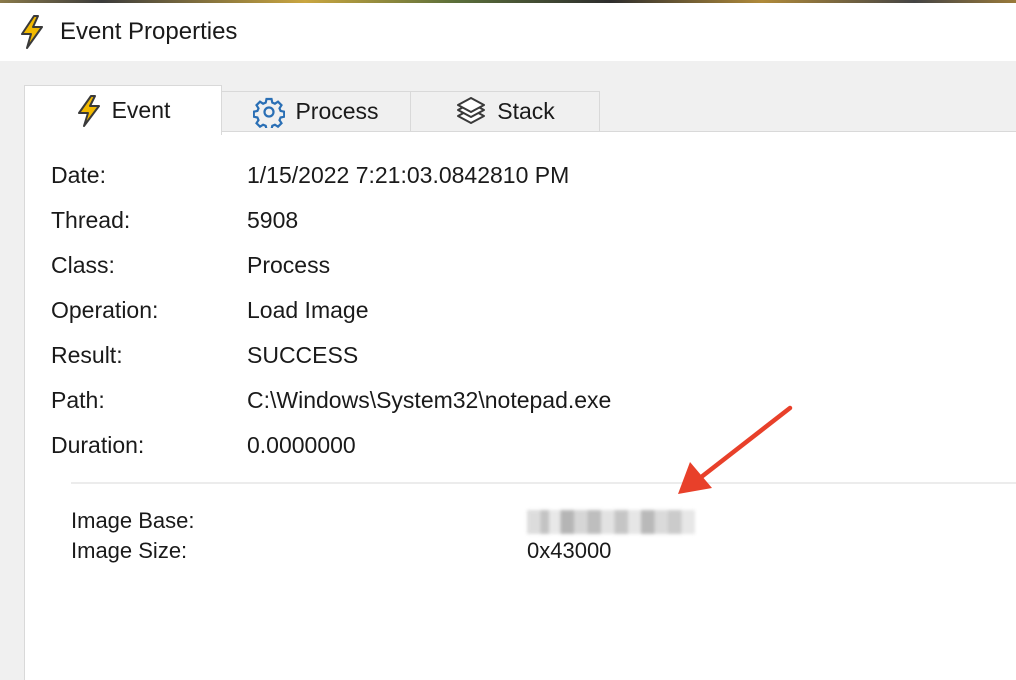 The height and width of the screenshot is (680, 1016). I want to click on field-label: Result:, so click(87, 355).